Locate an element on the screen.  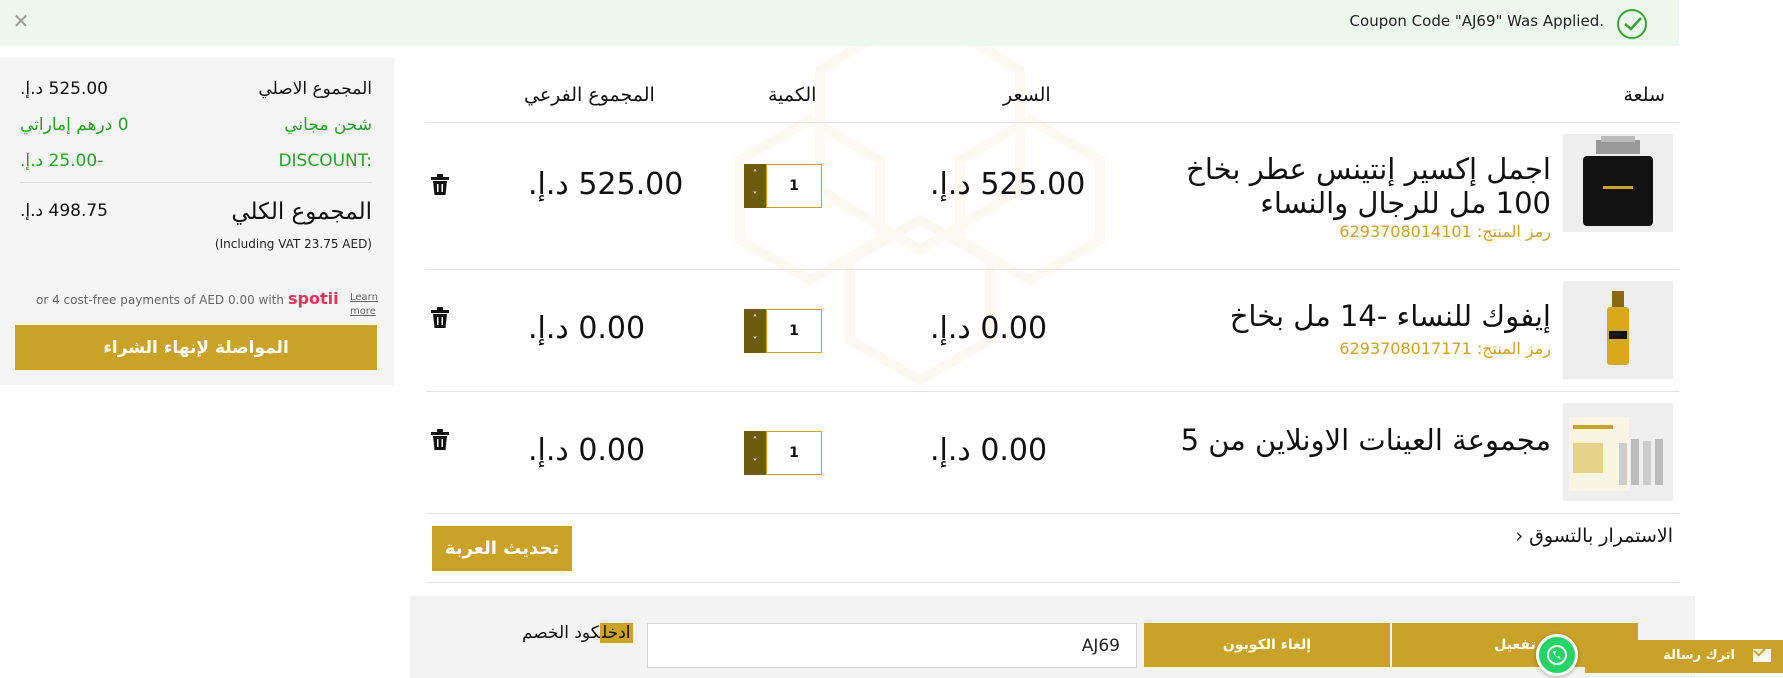
original-total-label: المجموع الاصلي is located at coordinates (315, 89).